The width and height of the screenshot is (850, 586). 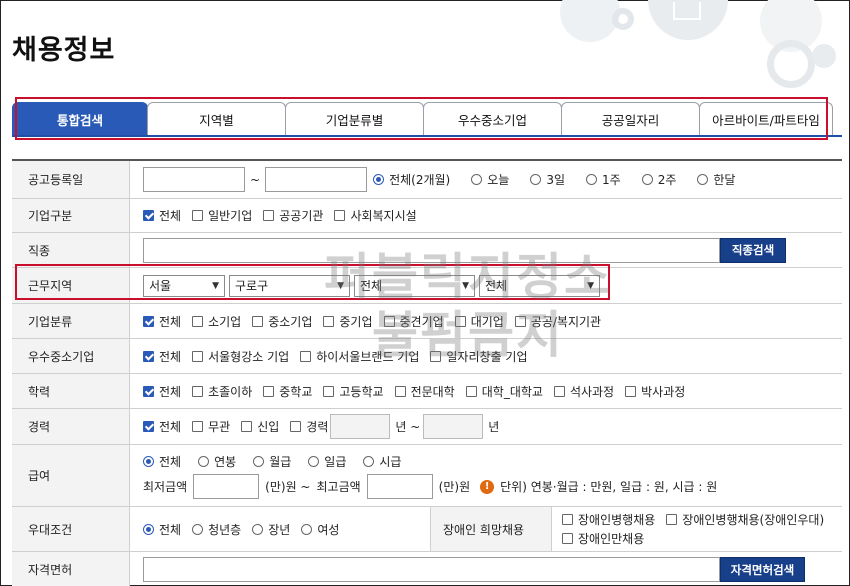 What do you see at coordinates (687, 11) in the screenshot?
I see `book-icon` at bounding box center [687, 11].